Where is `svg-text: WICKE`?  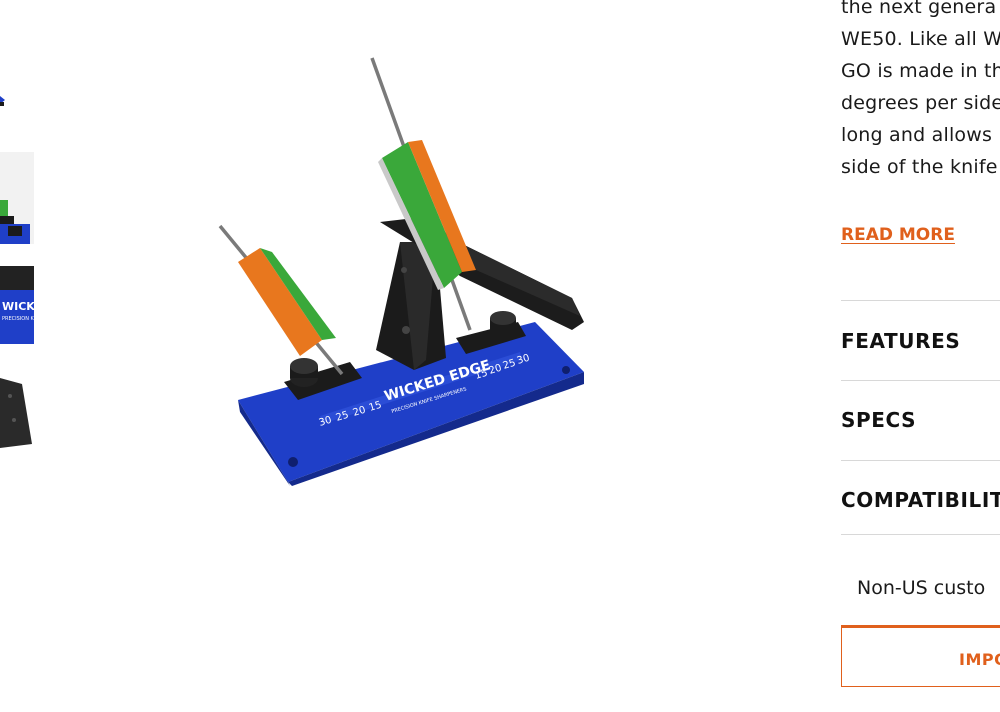 svg-text: WICKE is located at coordinates (18, 306).